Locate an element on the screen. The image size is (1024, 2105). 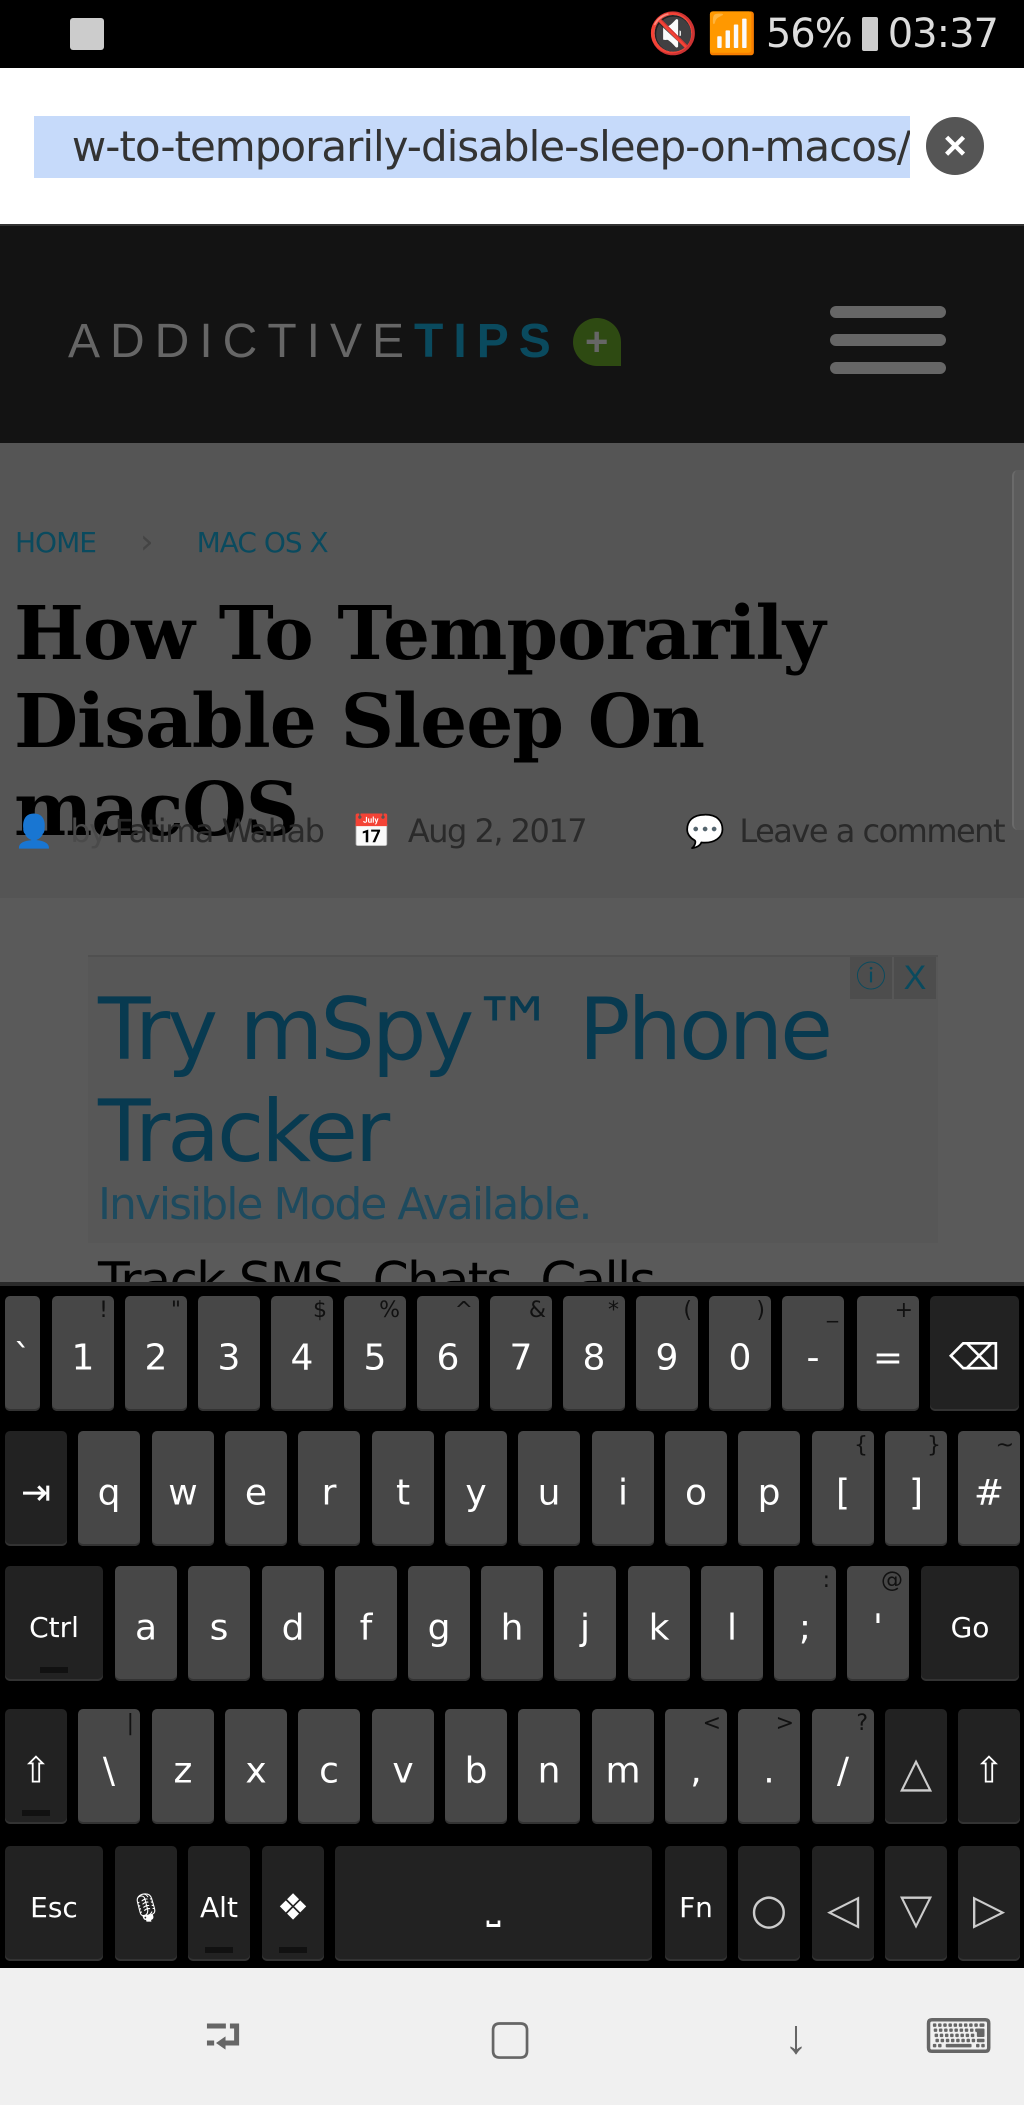
key-b: b is located at coordinates (476, 1766).